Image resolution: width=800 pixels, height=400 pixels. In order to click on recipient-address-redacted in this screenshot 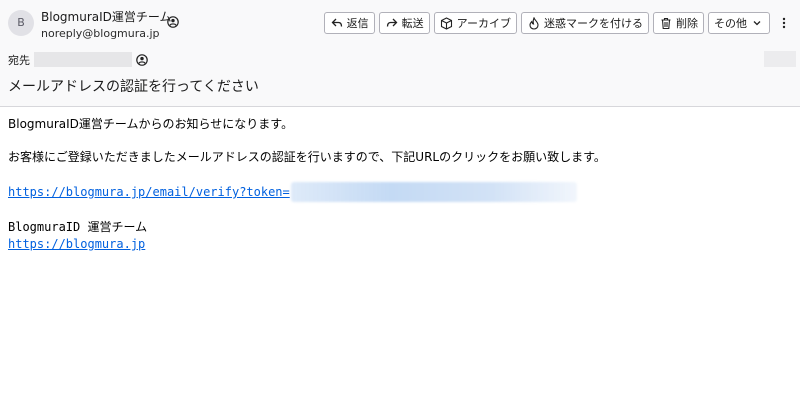, I will do `click(83, 59)`.